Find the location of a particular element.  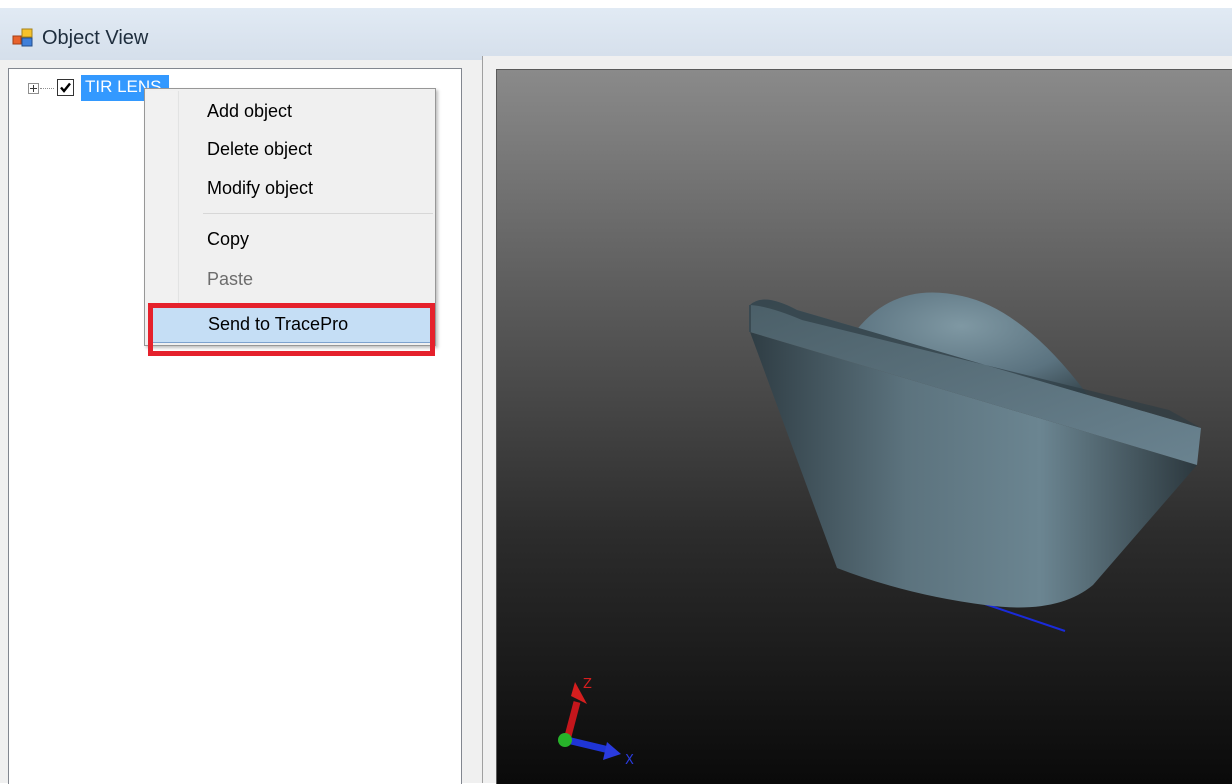

tree-node-checkbox is located at coordinates (65, 87).